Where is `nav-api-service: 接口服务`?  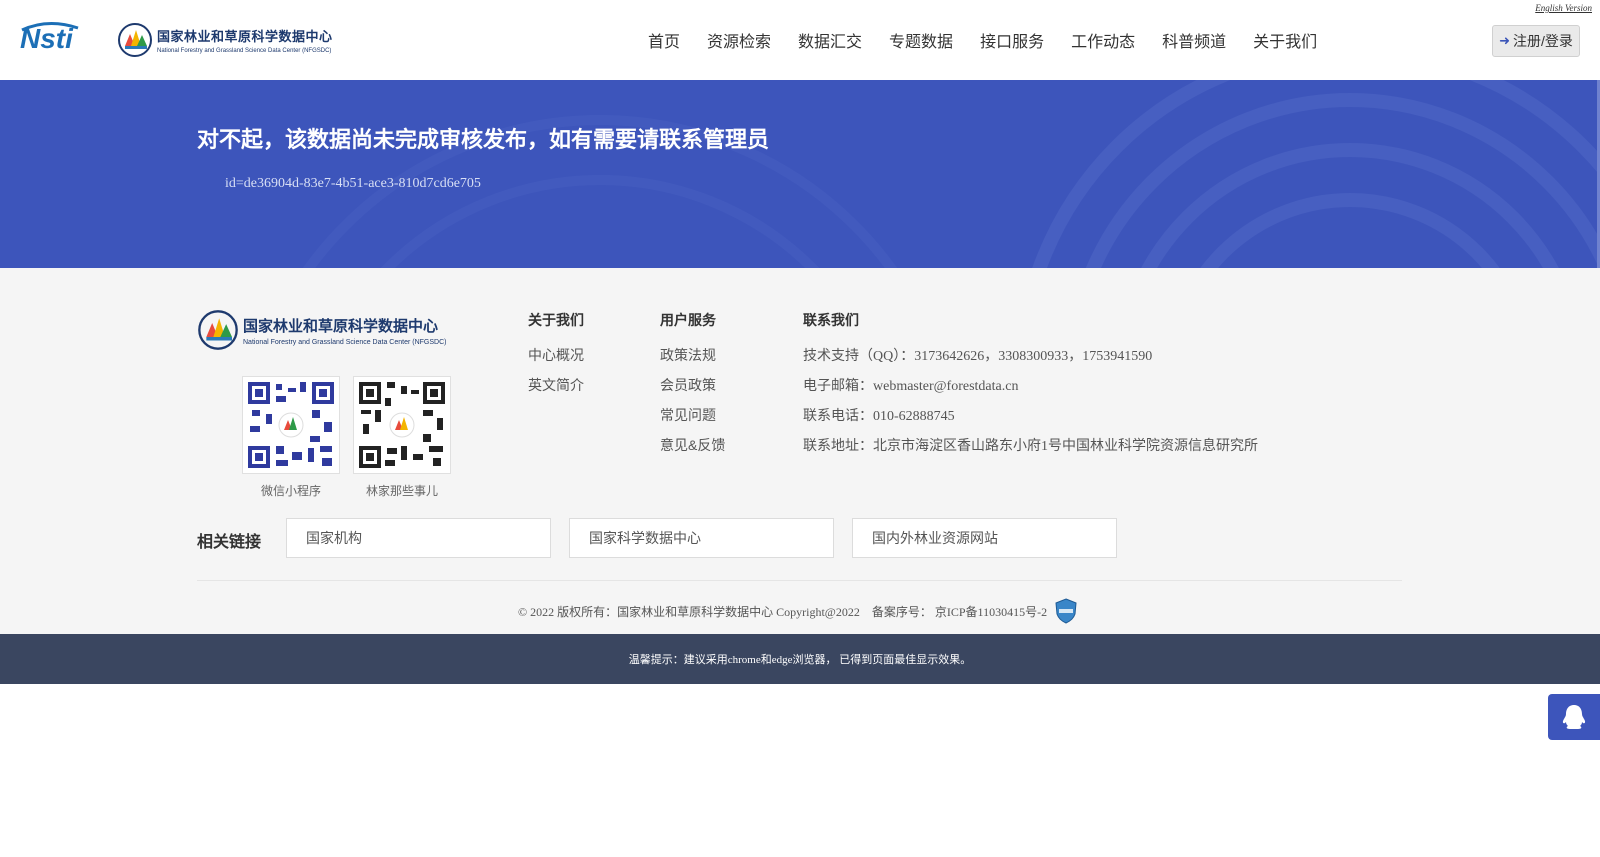 nav-api-service: 接口服务 is located at coordinates (1012, 40).